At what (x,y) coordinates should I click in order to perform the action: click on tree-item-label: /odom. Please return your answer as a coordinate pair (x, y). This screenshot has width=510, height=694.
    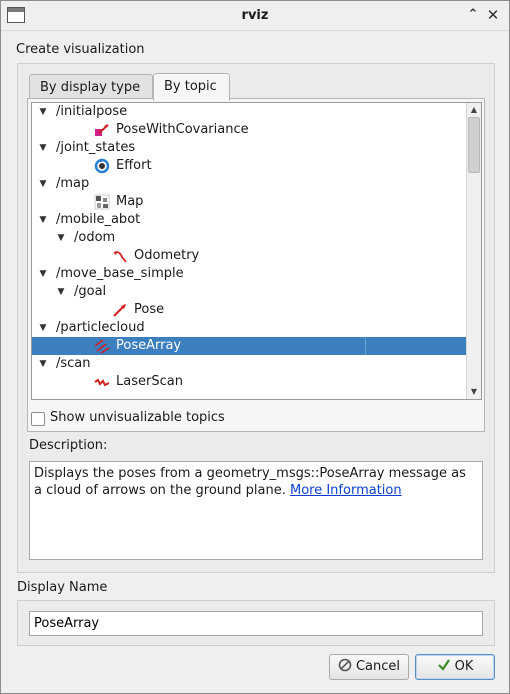
    Looking at the image, I should click on (95, 237).